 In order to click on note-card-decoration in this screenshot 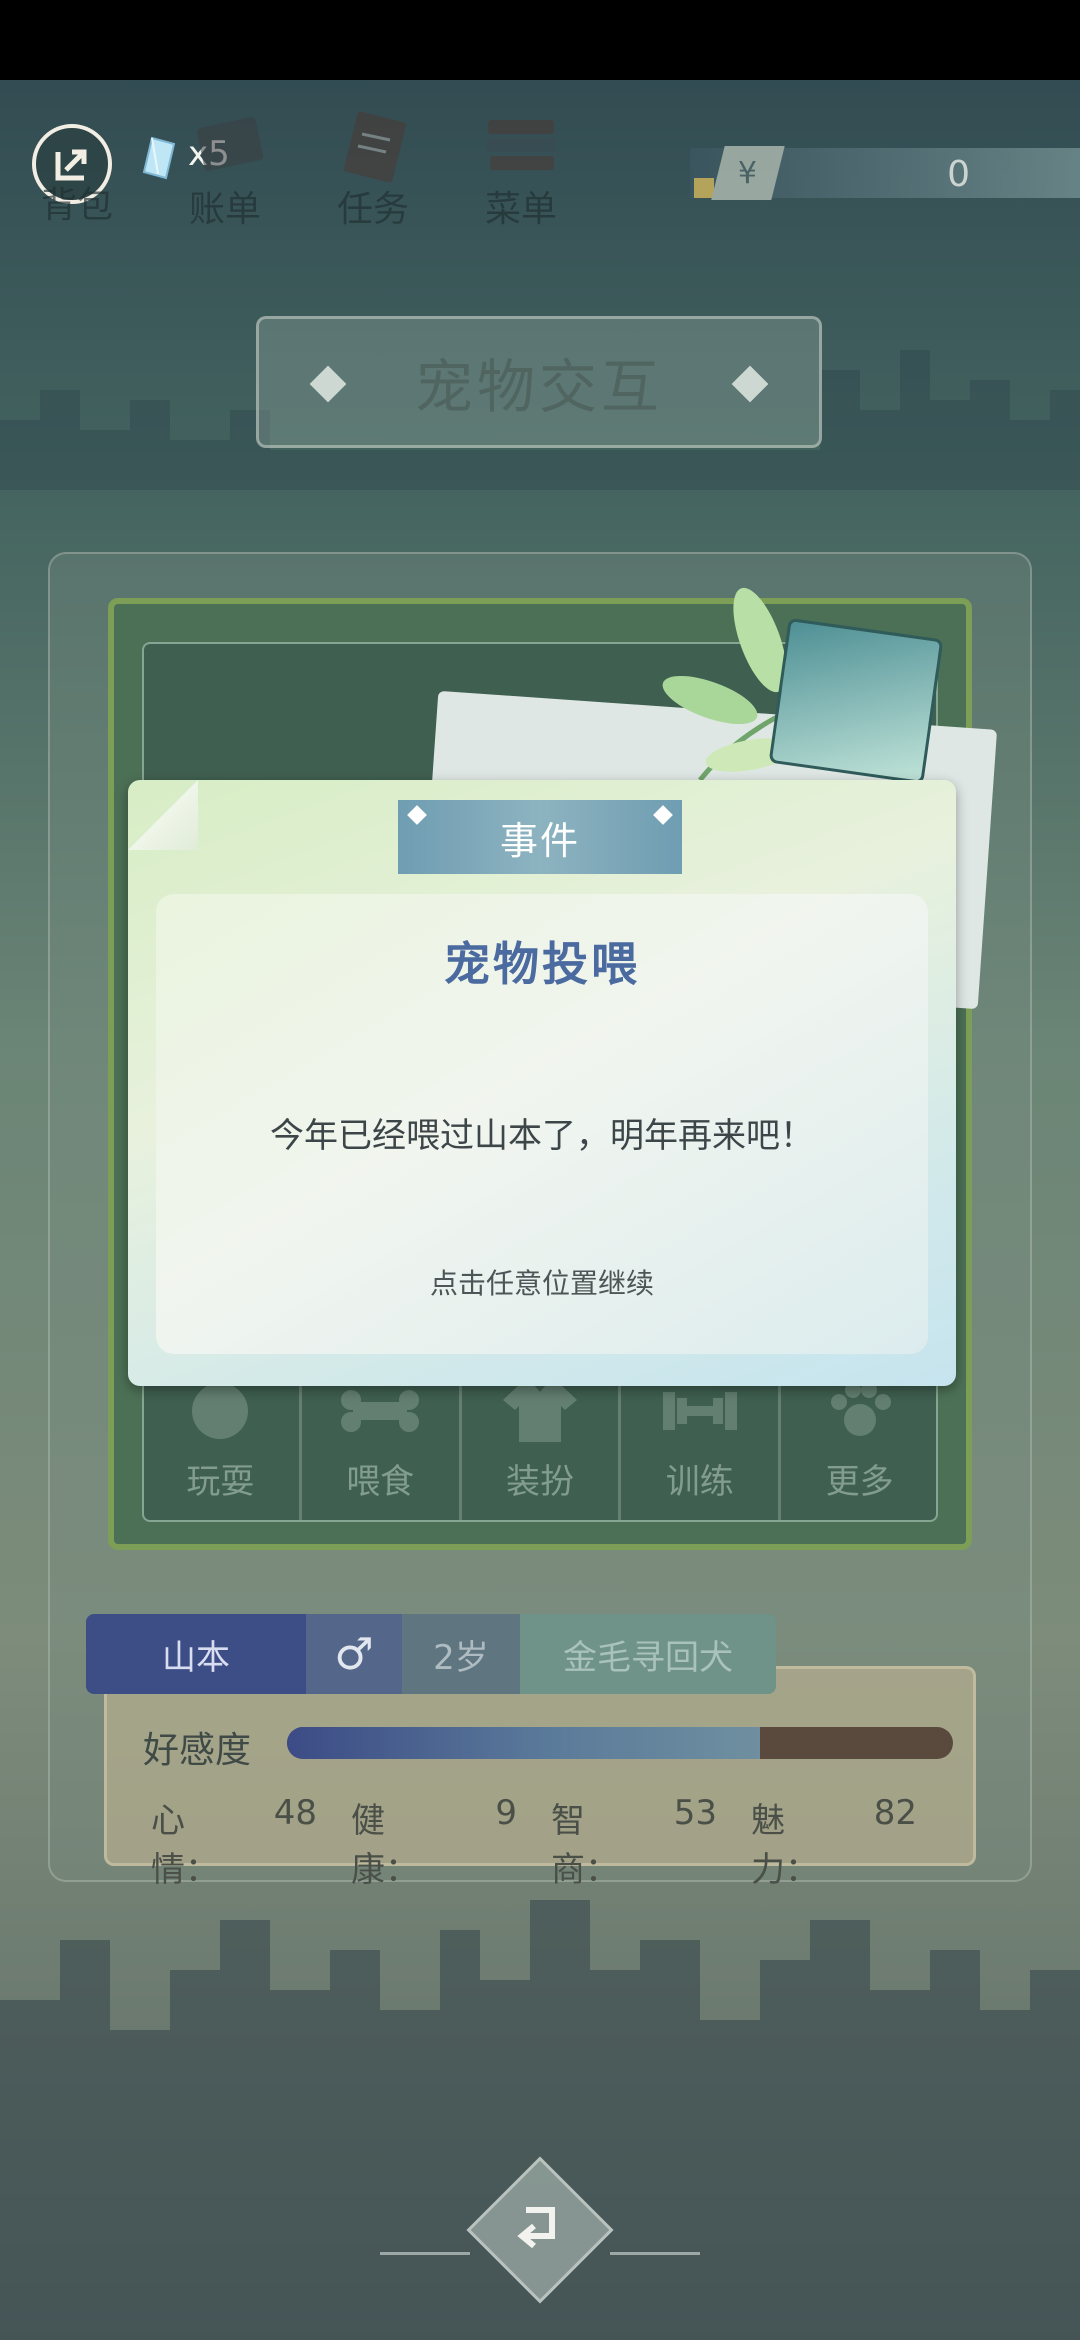, I will do `click(856, 701)`.